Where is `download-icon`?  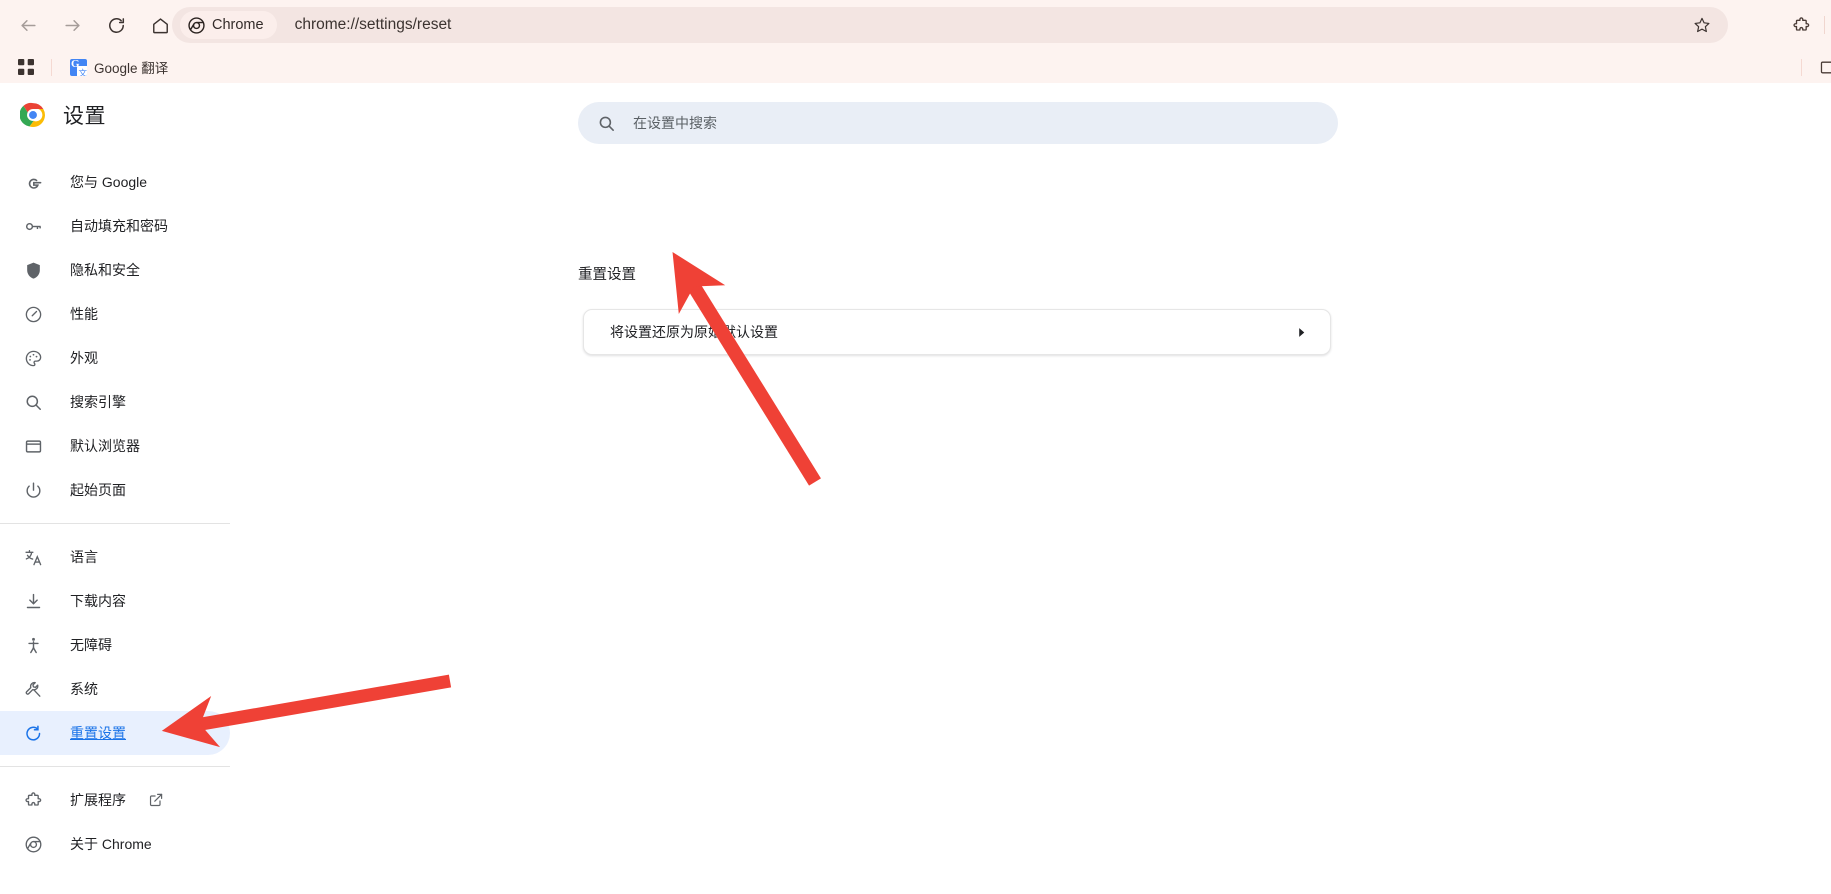
download-icon is located at coordinates (33, 601).